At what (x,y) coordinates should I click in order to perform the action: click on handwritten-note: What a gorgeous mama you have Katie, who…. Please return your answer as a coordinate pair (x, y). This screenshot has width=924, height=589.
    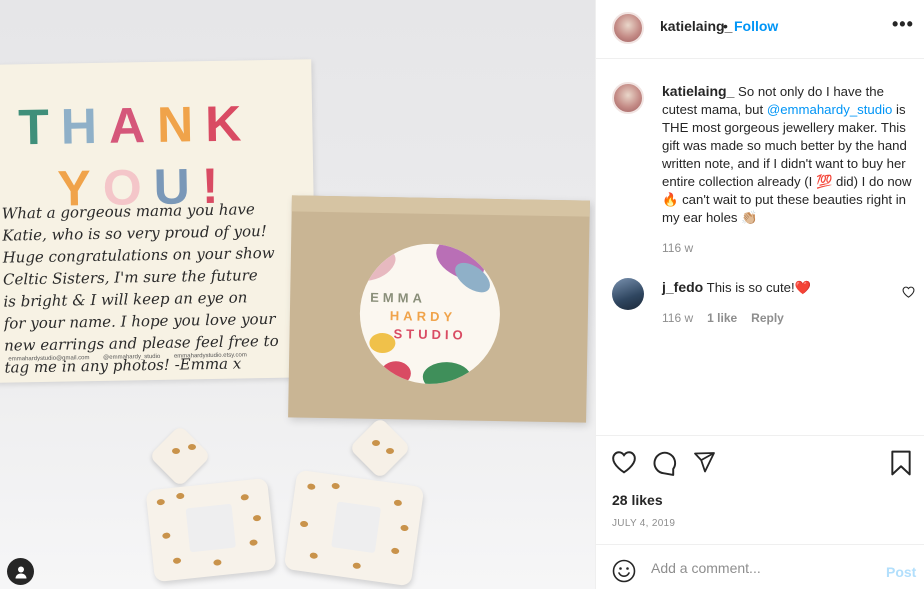
    Looking at the image, I should click on (140, 288).